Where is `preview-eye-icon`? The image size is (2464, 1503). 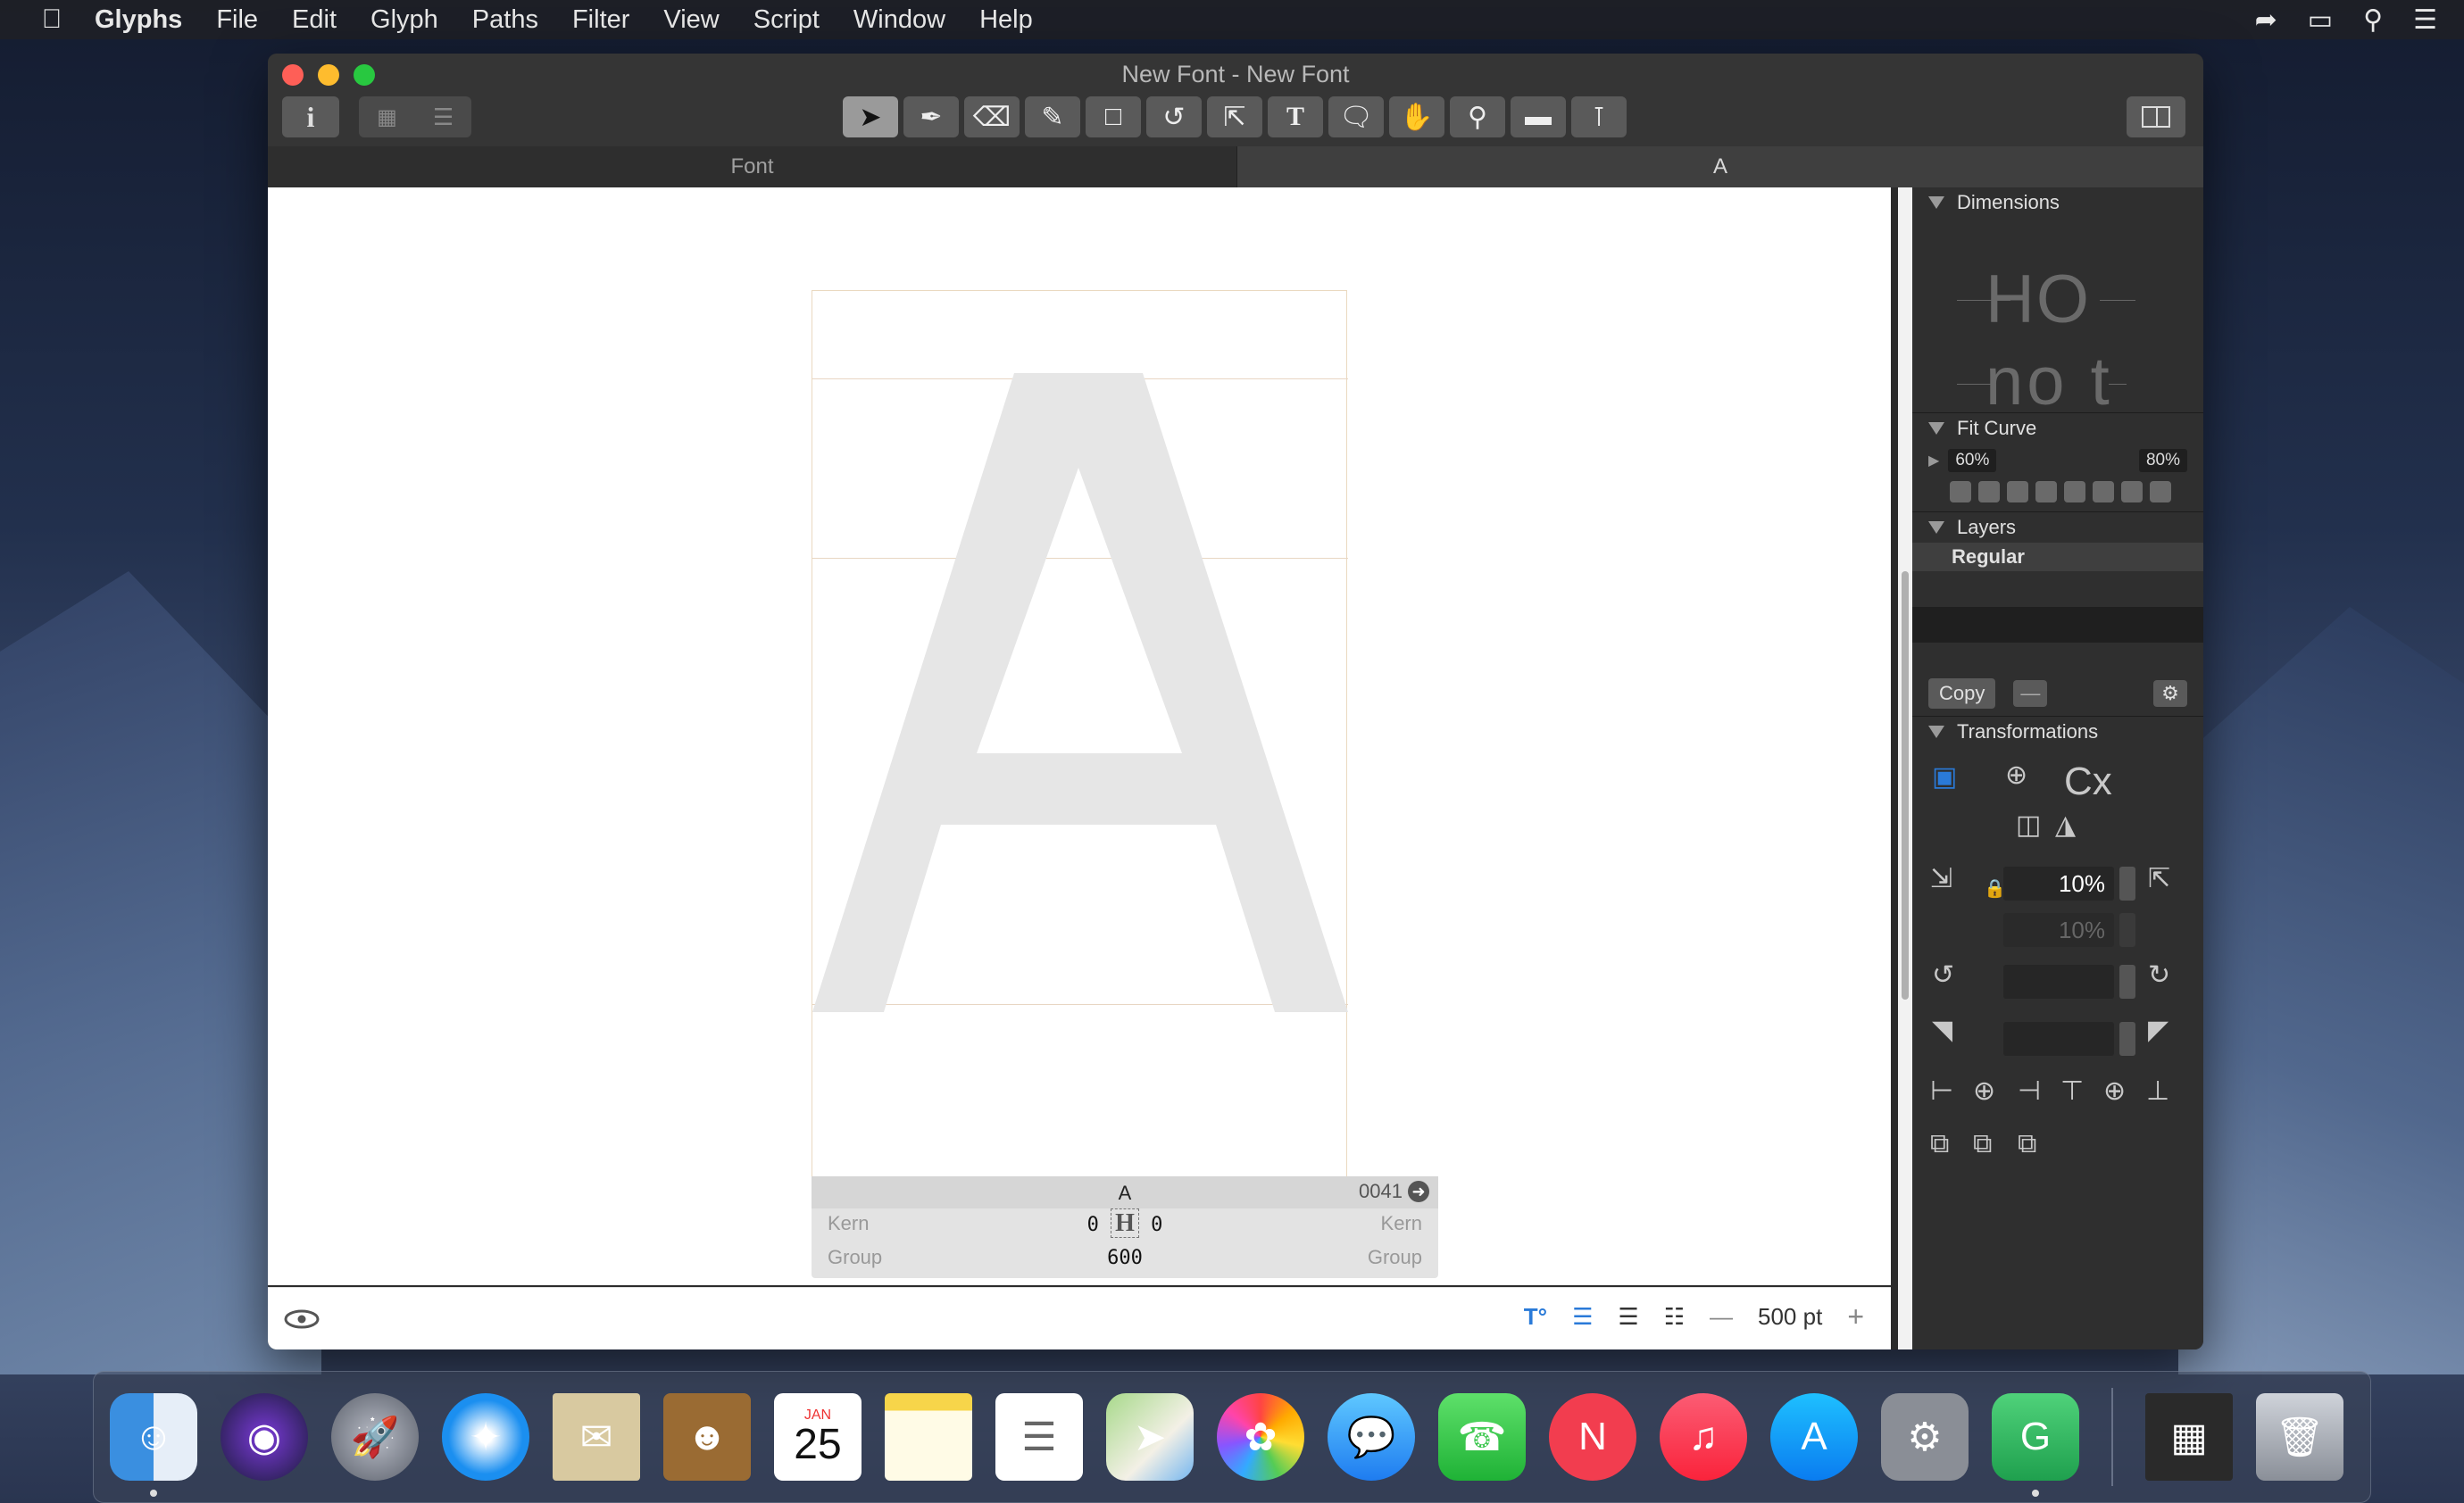 preview-eye-icon is located at coordinates (302, 1319).